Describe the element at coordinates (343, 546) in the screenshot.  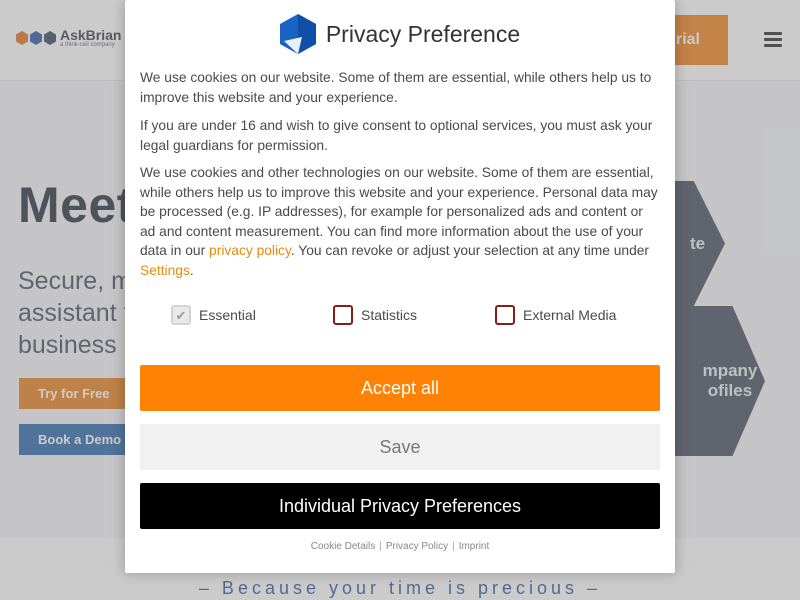
I see `cookie-details-link: Cookie Details` at that location.